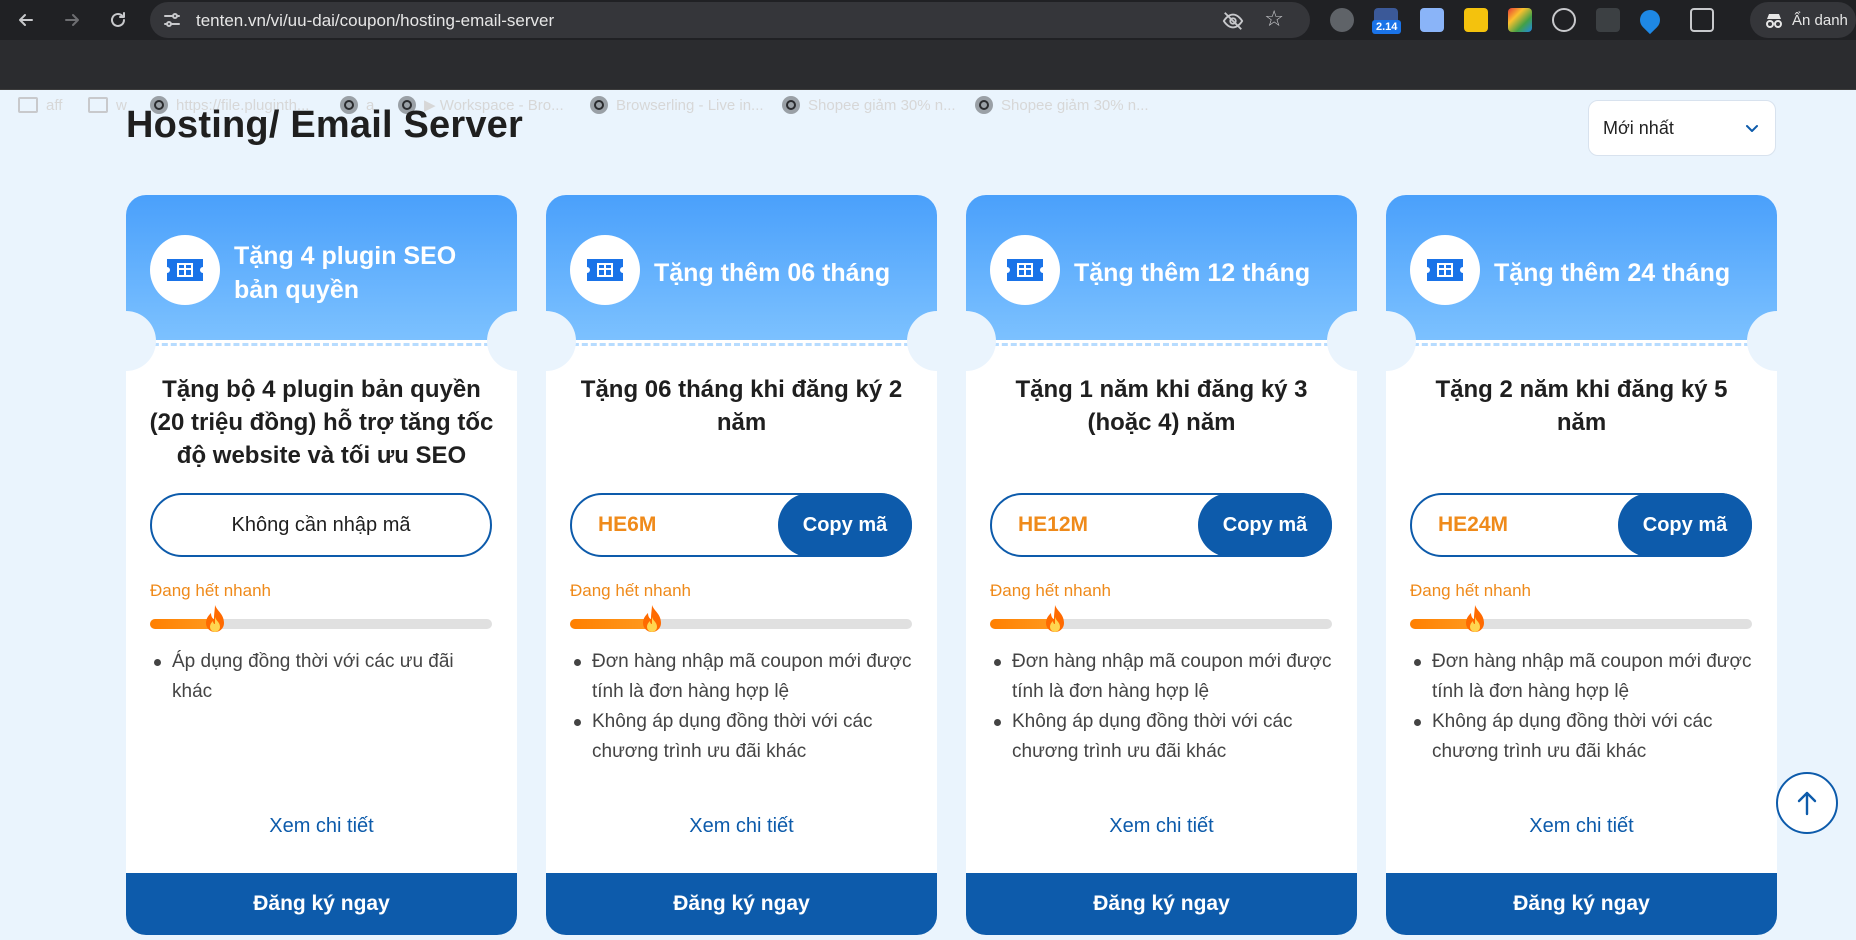  I want to click on no-code-needed-pill: Không cần nhập mã, so click(321, 525).